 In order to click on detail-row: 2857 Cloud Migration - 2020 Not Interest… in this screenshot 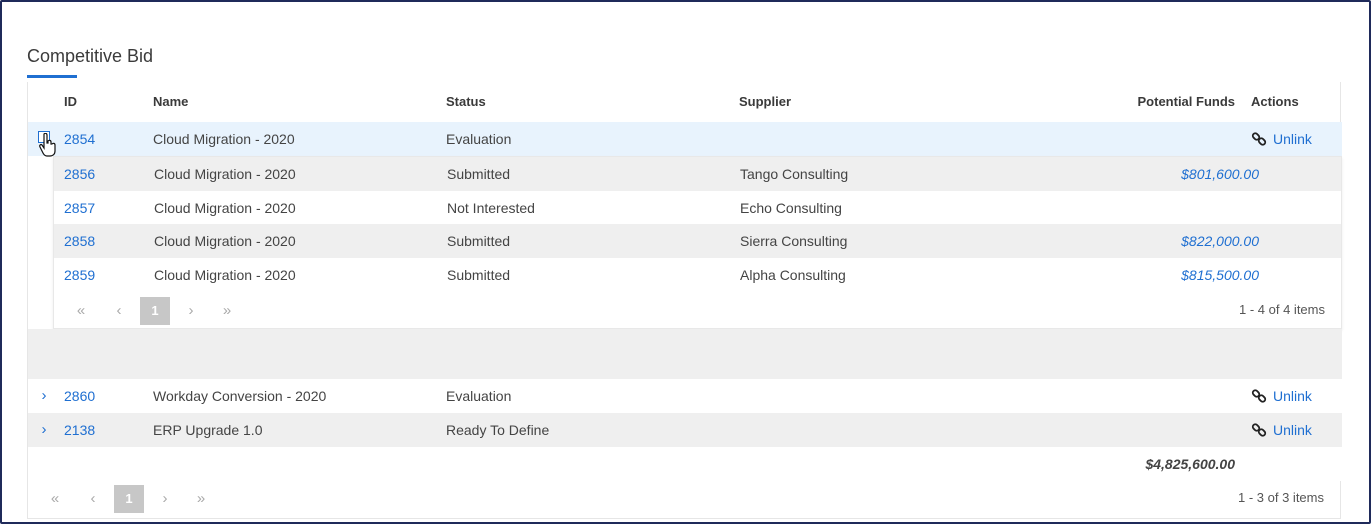, I will do `click(697, 208)`.